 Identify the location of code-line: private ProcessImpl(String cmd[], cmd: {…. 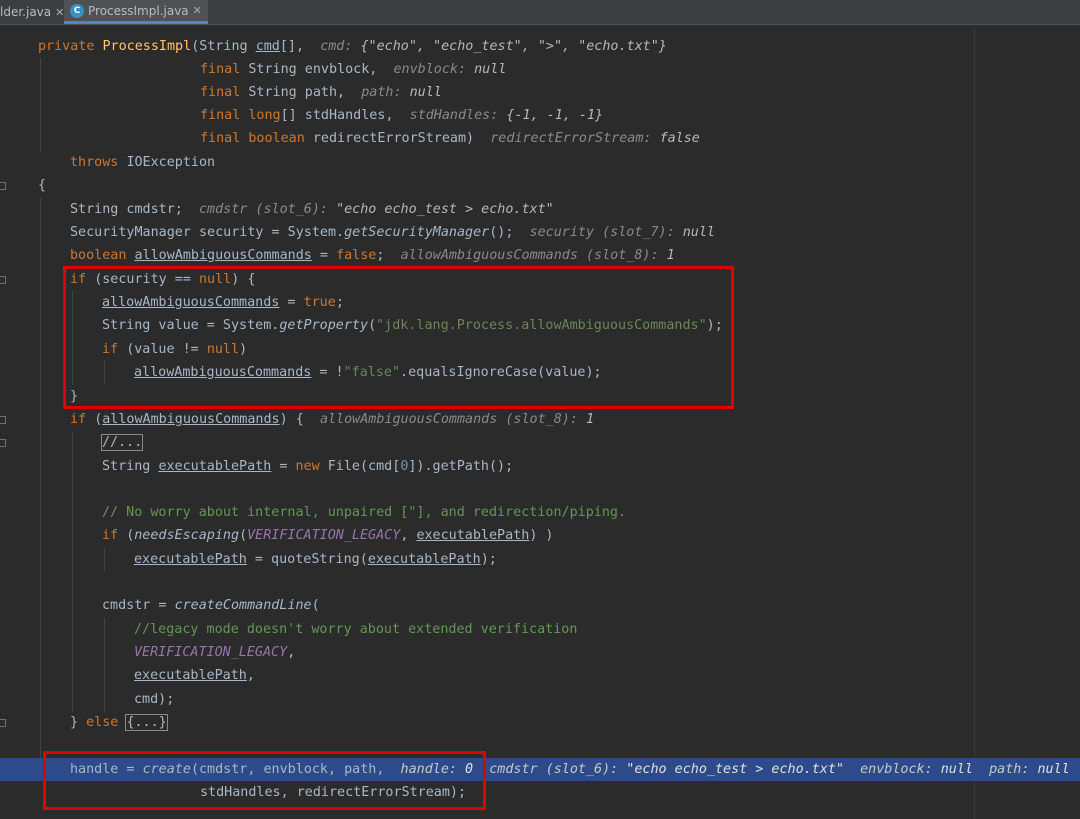
(540, 46).